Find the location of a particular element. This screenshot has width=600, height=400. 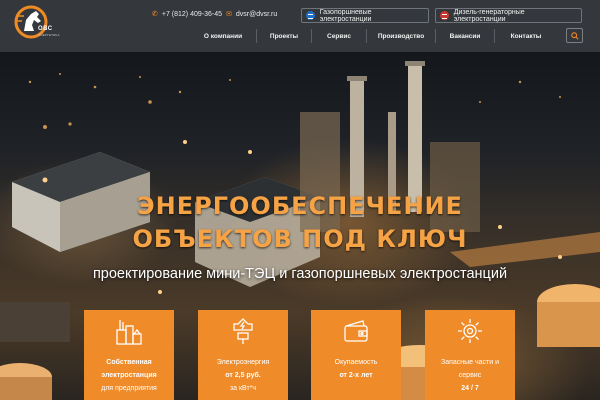

card-4-line-1: Запасные части и is located at coordinates (470, 362).